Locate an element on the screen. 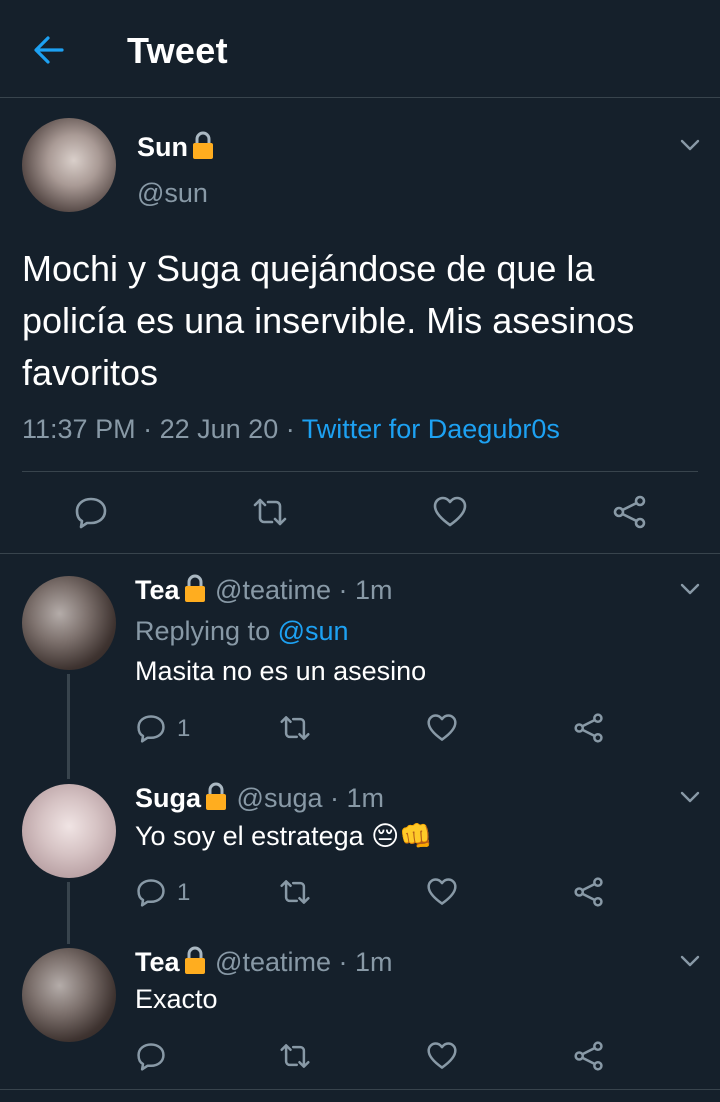 This screenshot has width=720, height=1102. reply-header: Suga @suga · 1m is located at coordinates (259, 797).